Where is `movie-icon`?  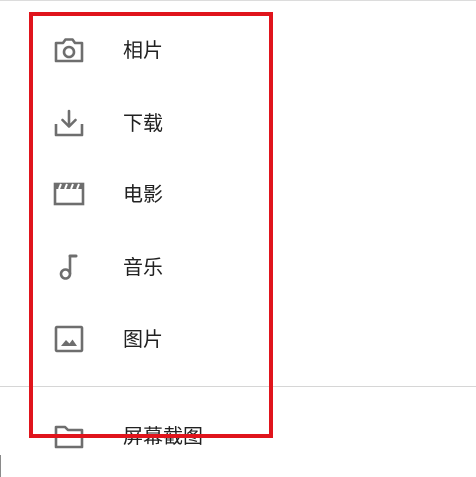
movie-icon is located at coordinates (69, 194).